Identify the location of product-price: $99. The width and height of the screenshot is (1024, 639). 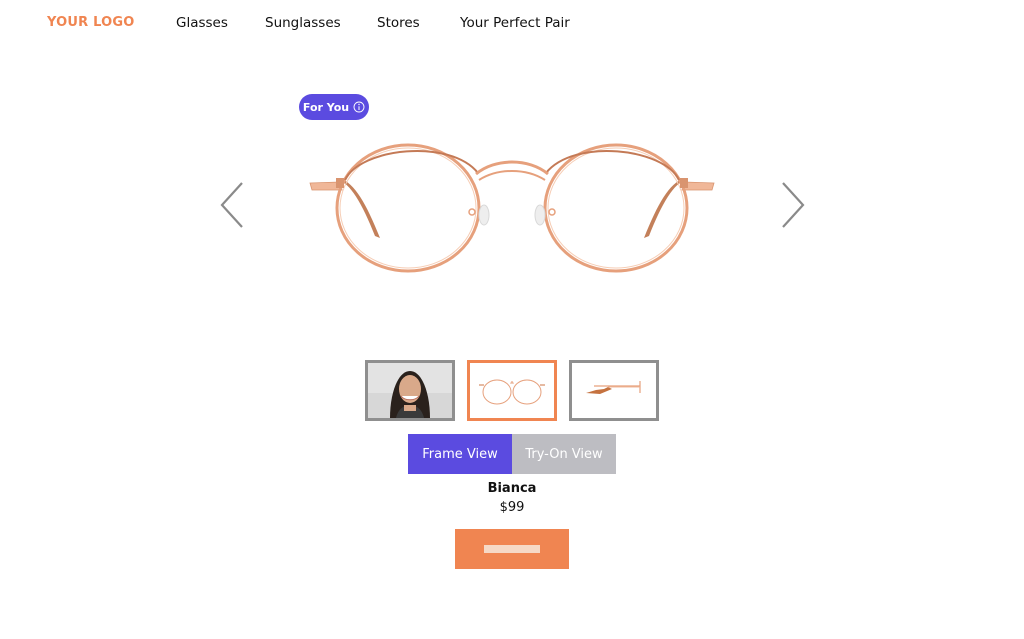
(512, 507).